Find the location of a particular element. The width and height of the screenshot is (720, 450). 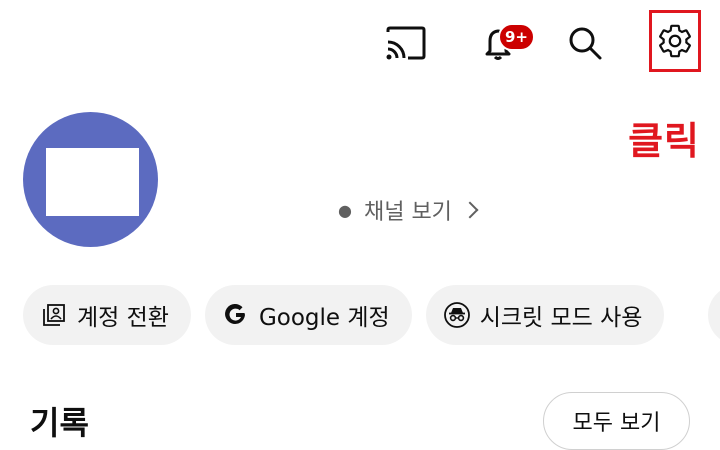

avatar is located at coordinates (90, 179).